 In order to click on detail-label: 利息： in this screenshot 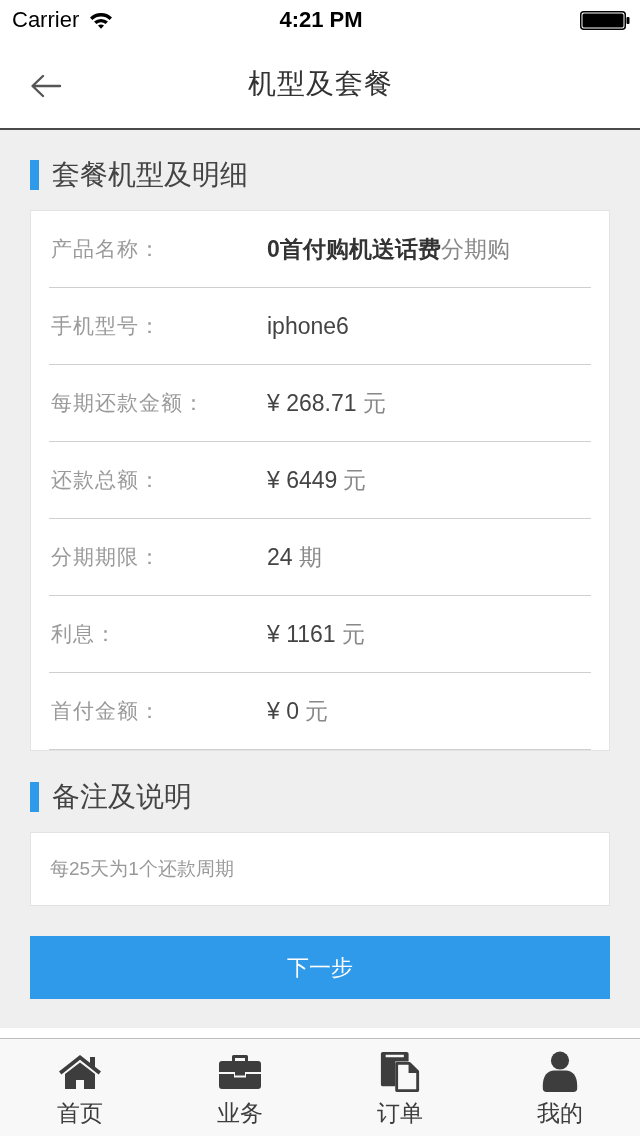, I will do `click(84, 634)`.